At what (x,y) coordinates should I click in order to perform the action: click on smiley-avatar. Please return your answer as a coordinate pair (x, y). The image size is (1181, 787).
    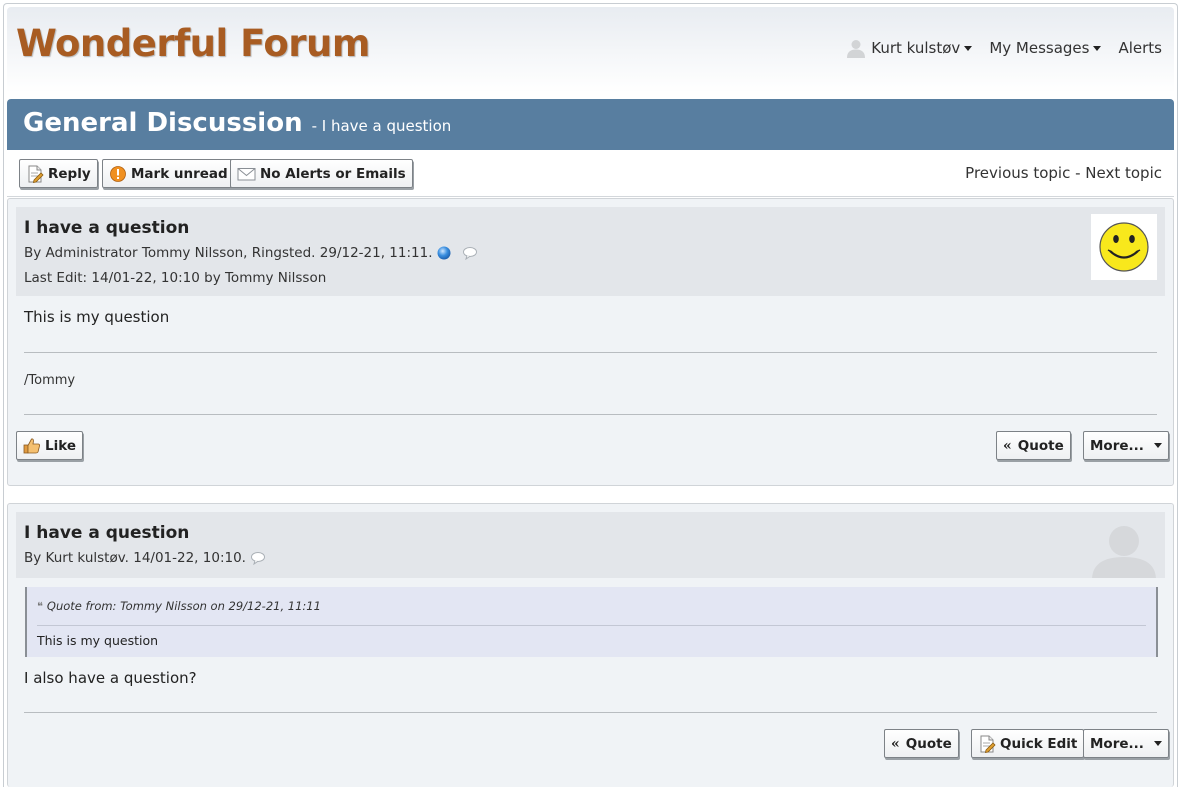
    Looking at the image, I should click on (1124, 247).